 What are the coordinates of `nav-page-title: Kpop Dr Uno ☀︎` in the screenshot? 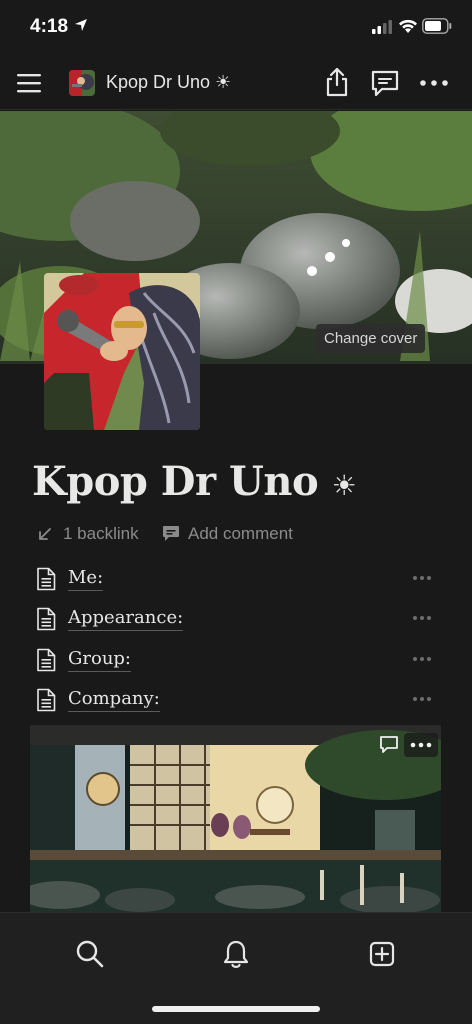 It's located at (168, 82).